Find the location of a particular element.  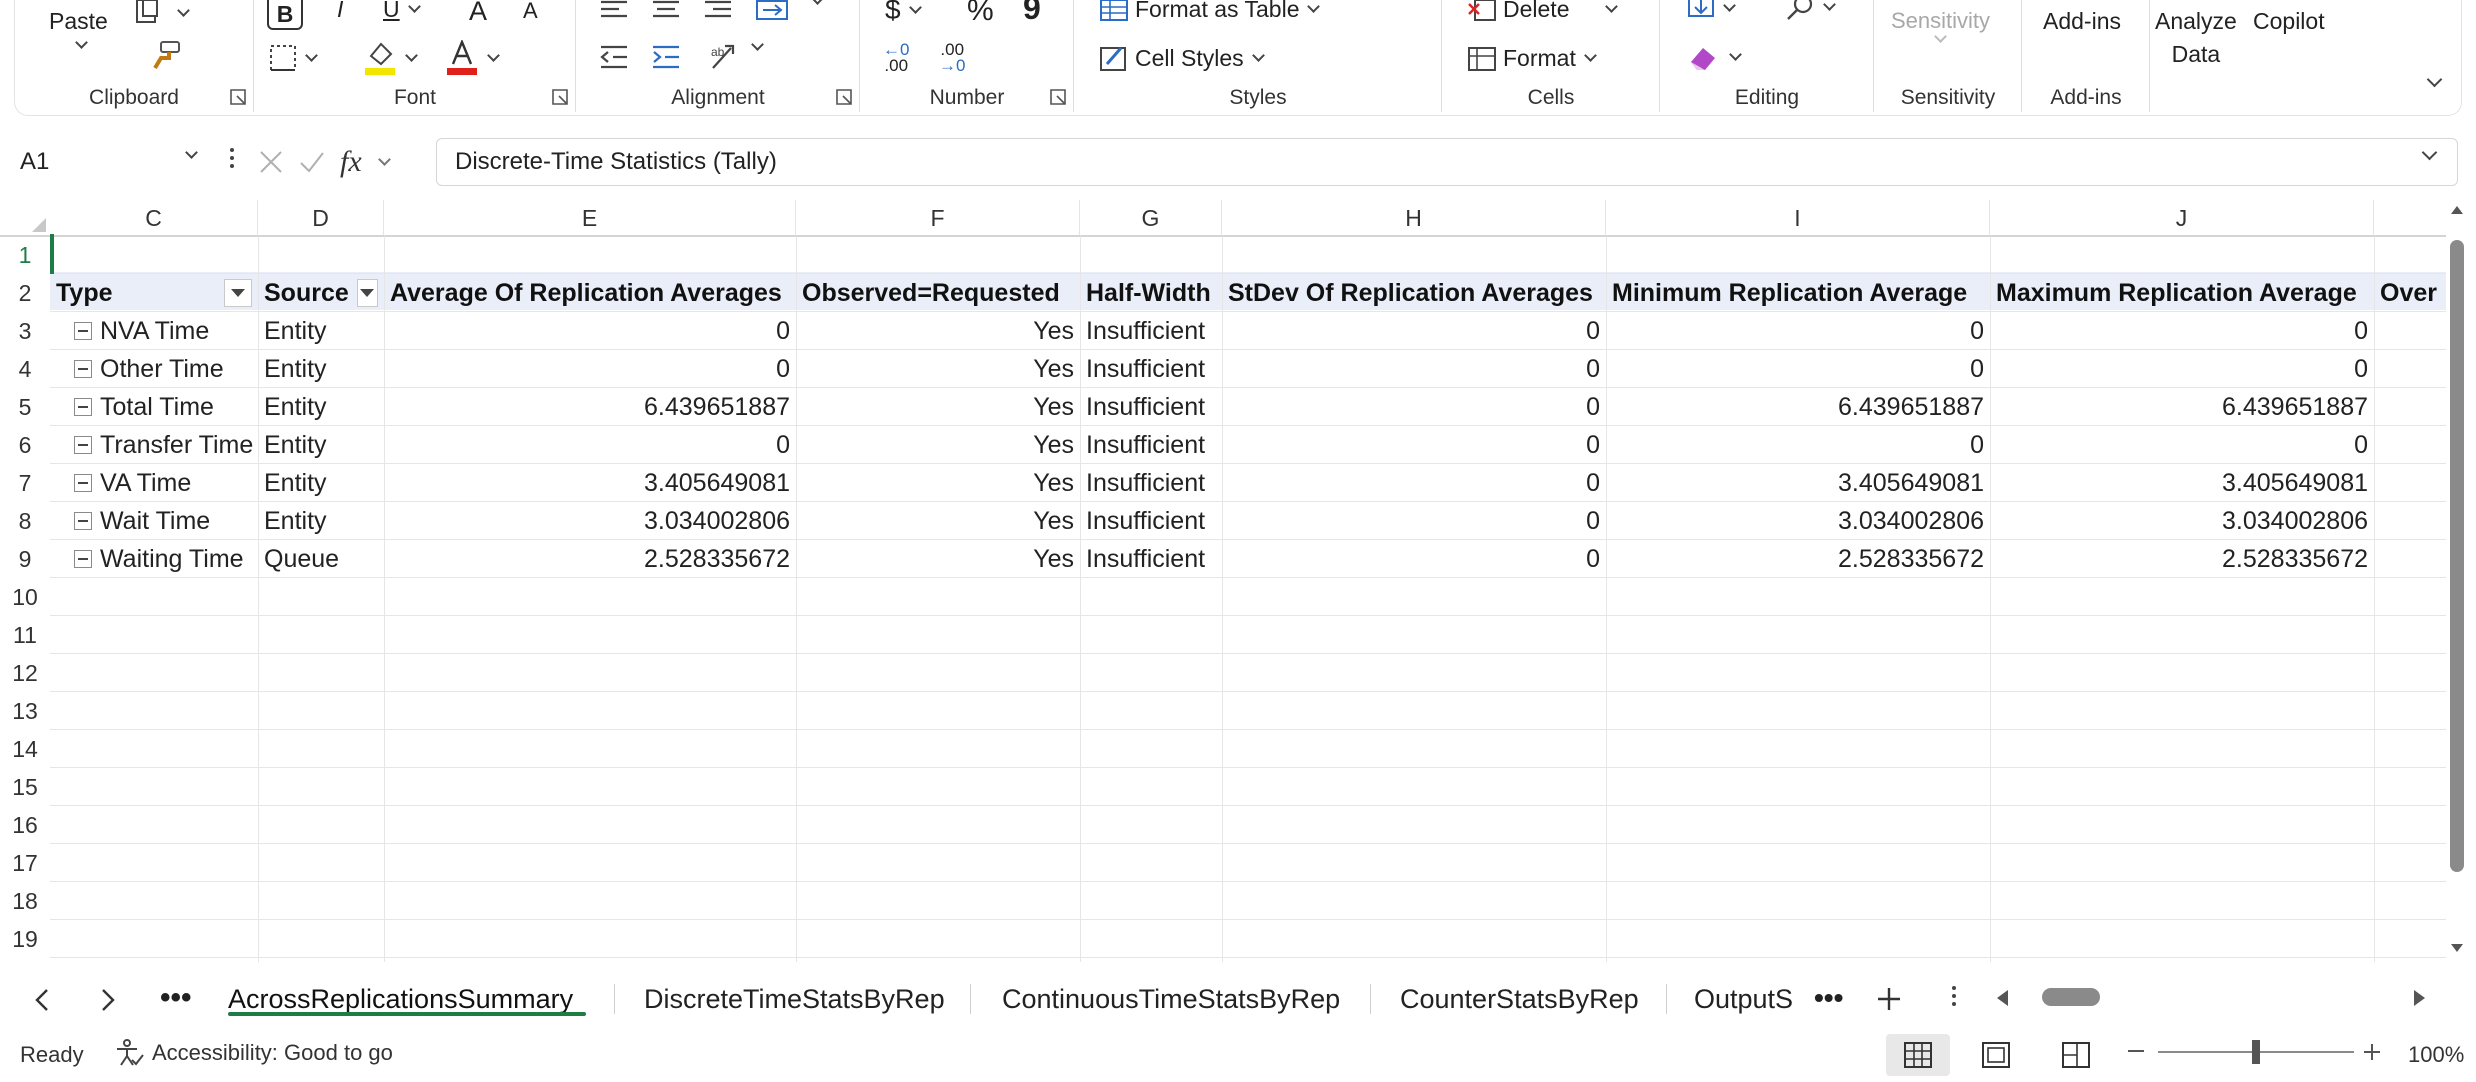

column-header: F is located at coordinates (938, 218).